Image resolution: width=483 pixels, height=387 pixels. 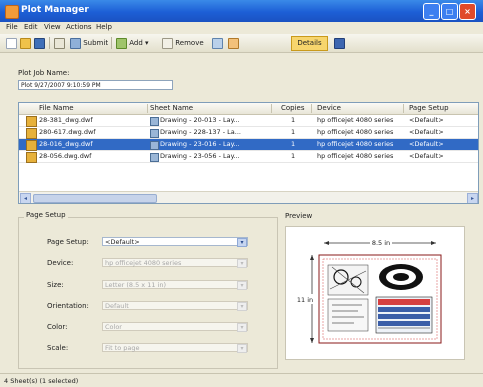 What do you see at coordinates (68, 306) in the screenshot?
I see `orientation-label: Orientation:` at bounding box center [68, 306].